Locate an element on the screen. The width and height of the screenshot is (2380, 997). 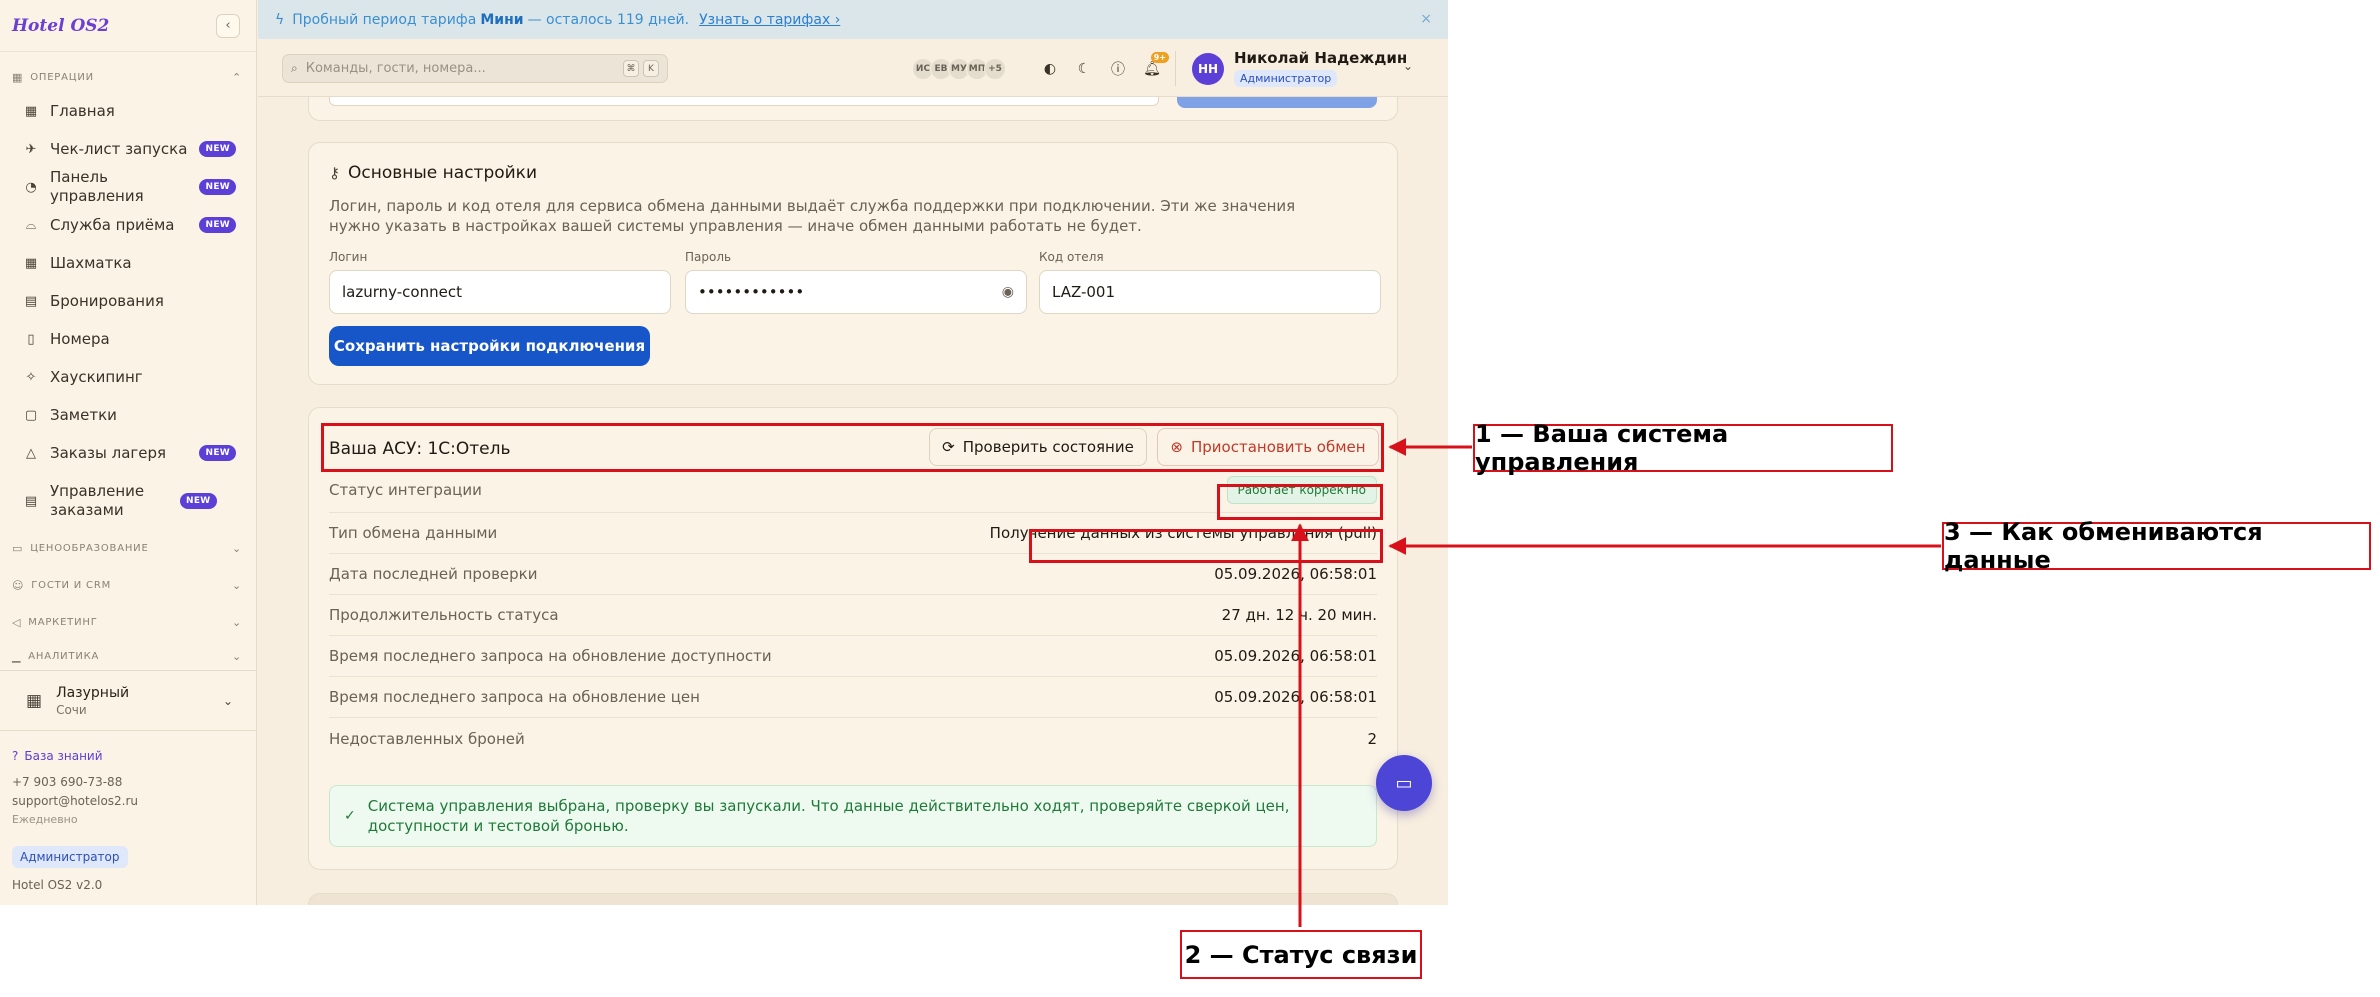
chat-icon: ▭ is located at coordinates (1404, 783).